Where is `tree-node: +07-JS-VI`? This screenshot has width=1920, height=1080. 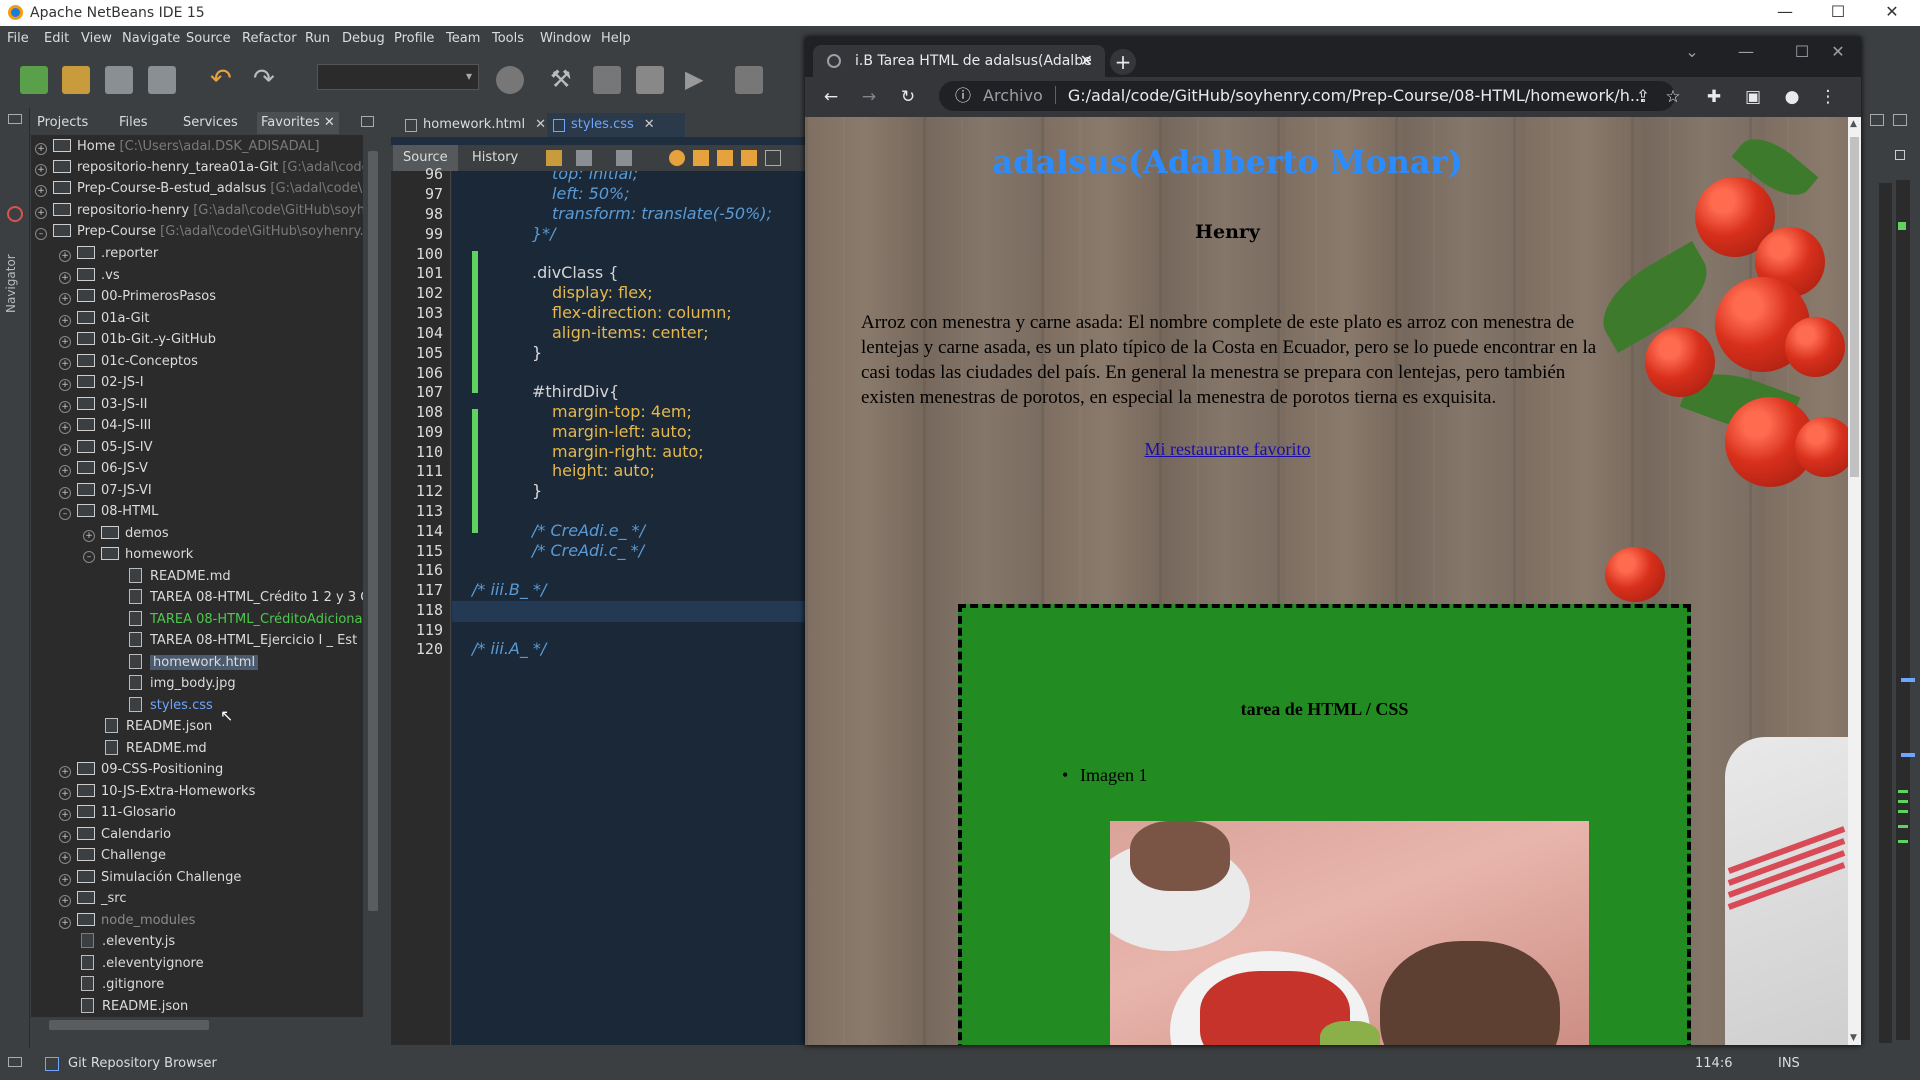
tree-node: +07-JS-VI is located at coordinates (105, 490).